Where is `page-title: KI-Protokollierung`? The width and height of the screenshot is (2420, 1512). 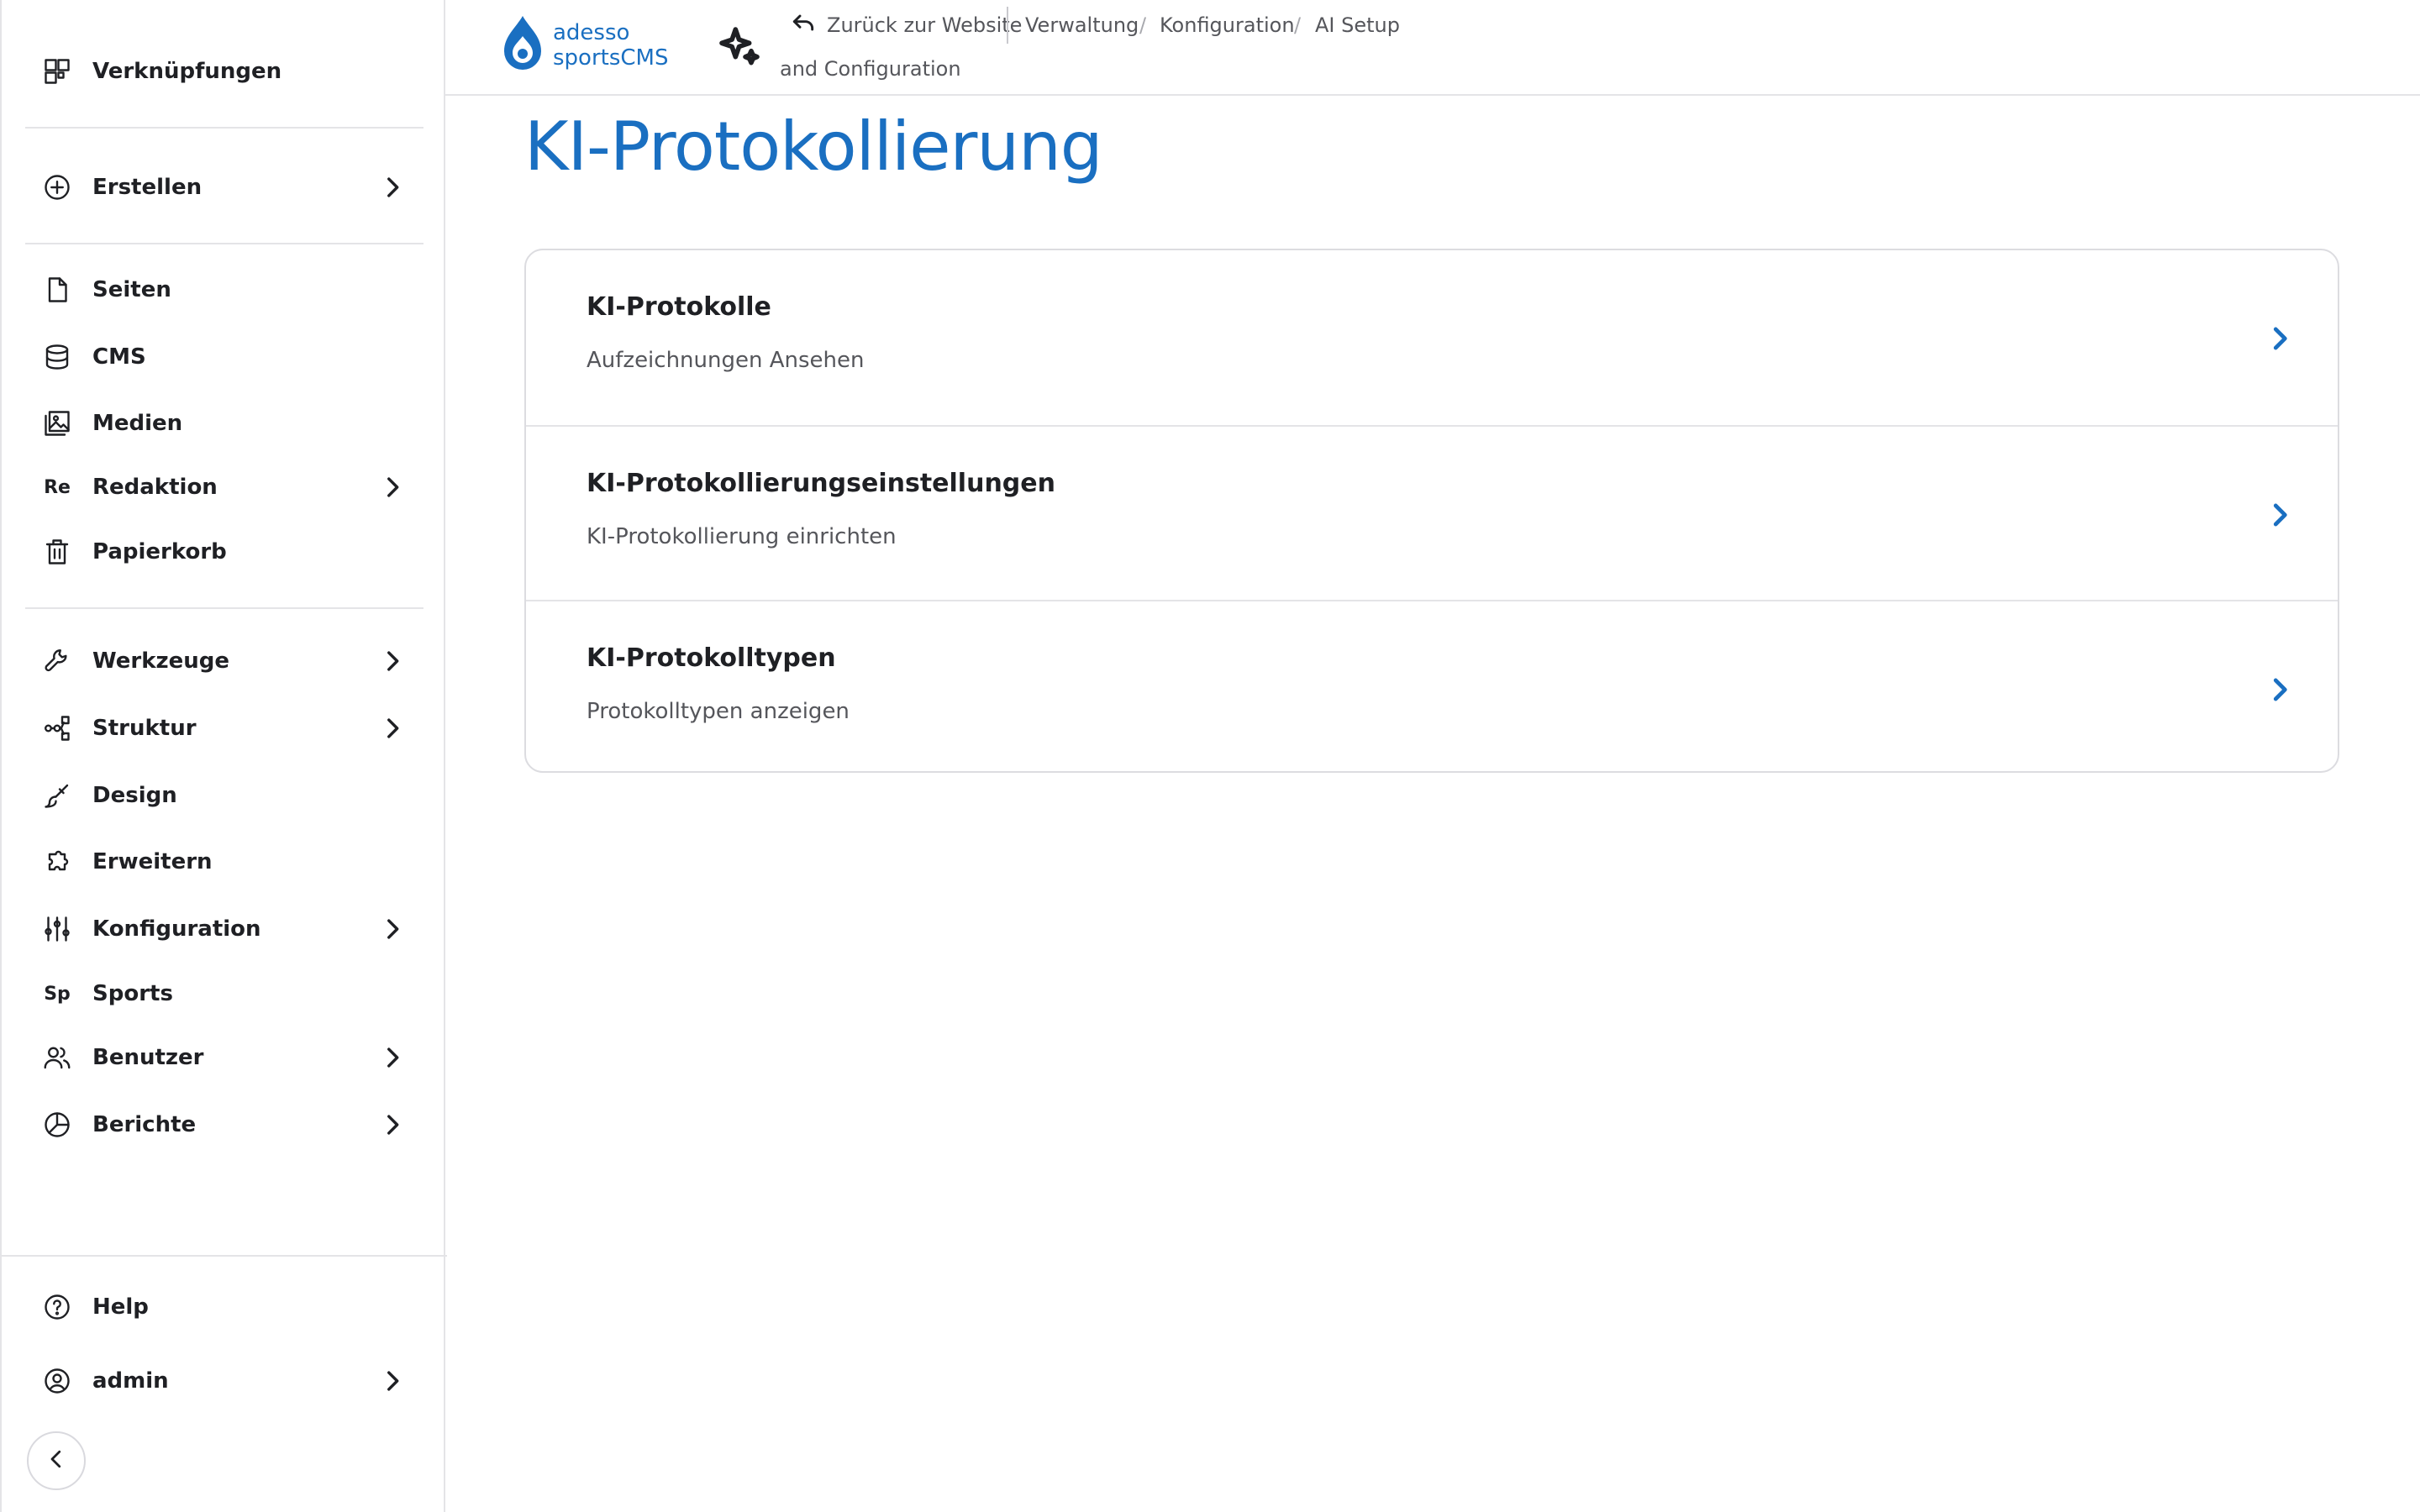 page-title: KI-Protokollierung is located at coordinates (813, 147).